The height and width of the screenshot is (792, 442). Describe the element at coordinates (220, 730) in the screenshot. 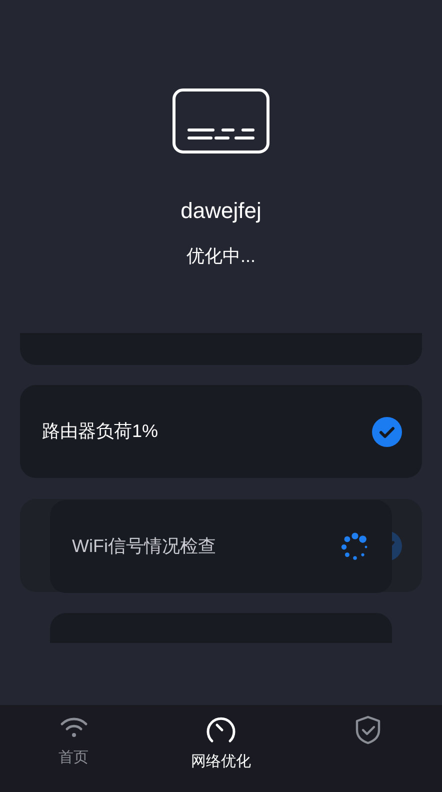

I see `speedometer-icon` at that location.